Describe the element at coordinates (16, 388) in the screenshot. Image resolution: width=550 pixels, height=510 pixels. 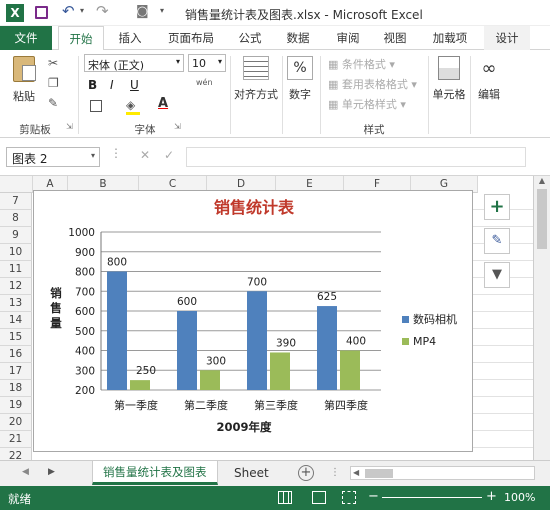
I see `row-header: 18` at that location.